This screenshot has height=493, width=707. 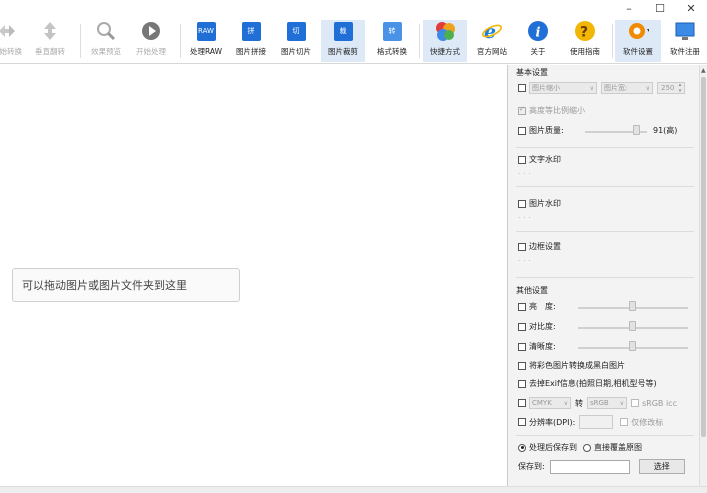 What do you see at coordinates (537, 306) in the screenshot?
I see `brightness-row: 亮 度:` at bounding box center [537, 306].